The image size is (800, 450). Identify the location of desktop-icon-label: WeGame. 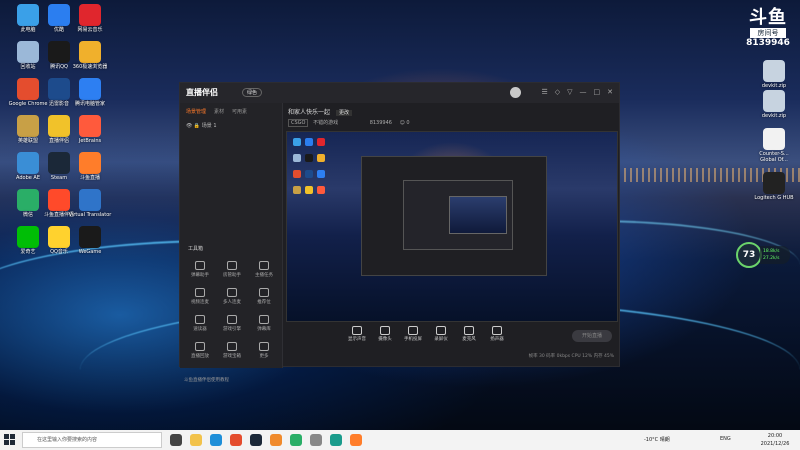
(90, 252).